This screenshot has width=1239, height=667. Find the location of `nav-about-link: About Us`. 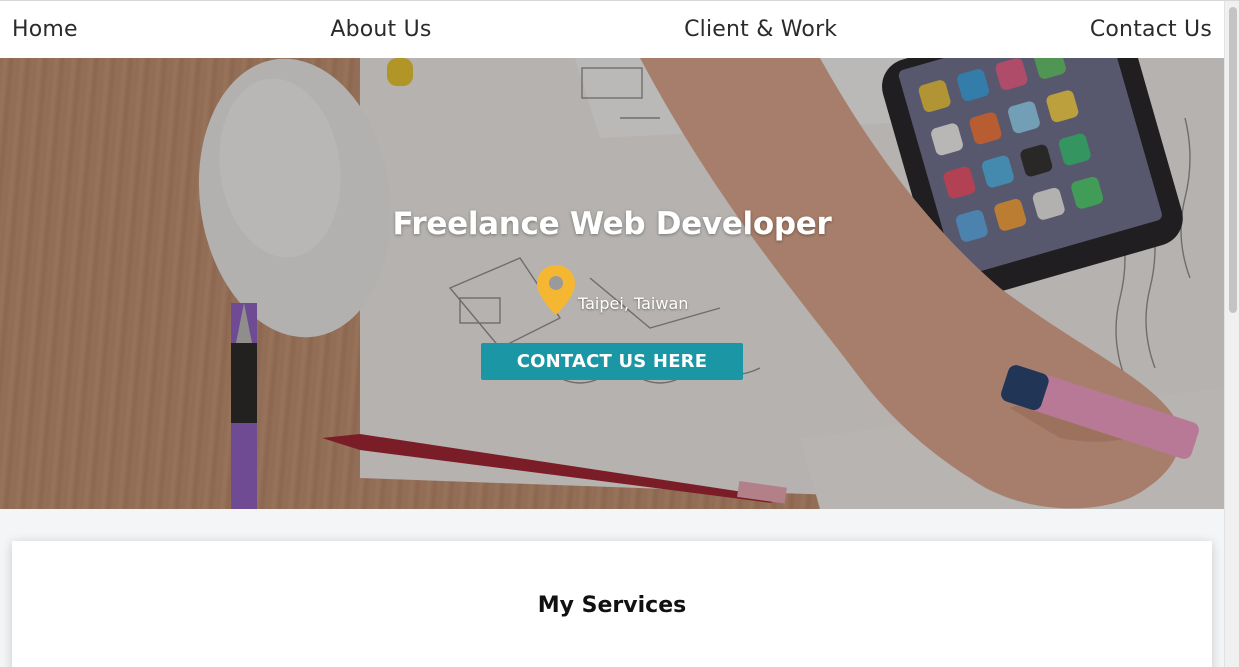

nav-about-link: About Us is located at coordinates (380, 29).